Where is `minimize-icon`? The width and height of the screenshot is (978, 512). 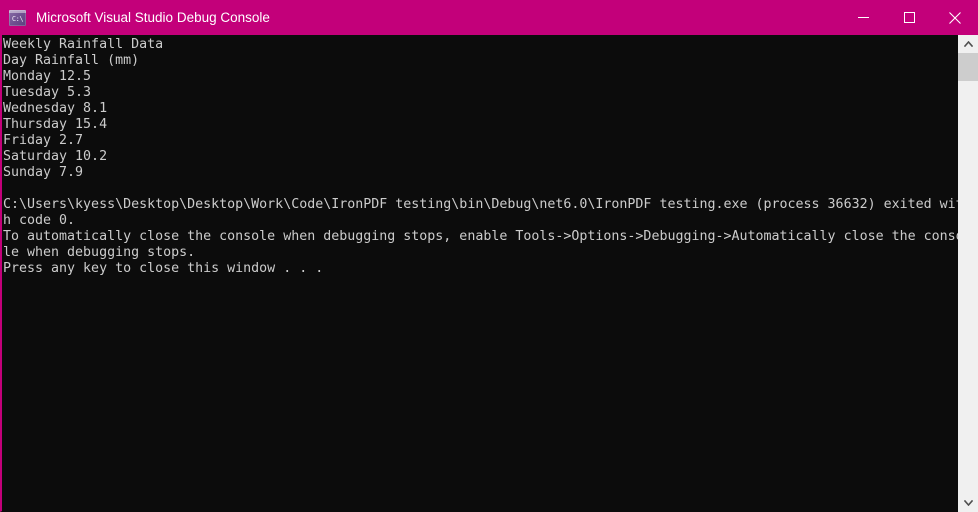 minimize-icon is located at coordinates (863, 17).